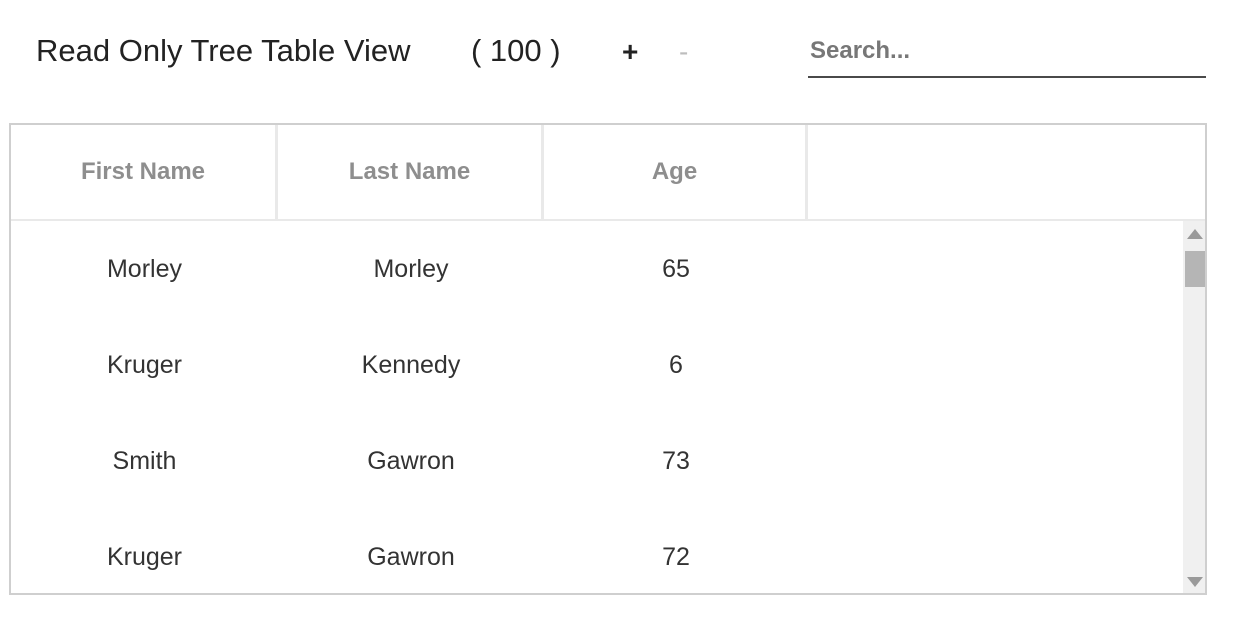  Describe the element at coordinates (1195, 269) in the screenshot. I see `scrollbar-thumb` at that location.